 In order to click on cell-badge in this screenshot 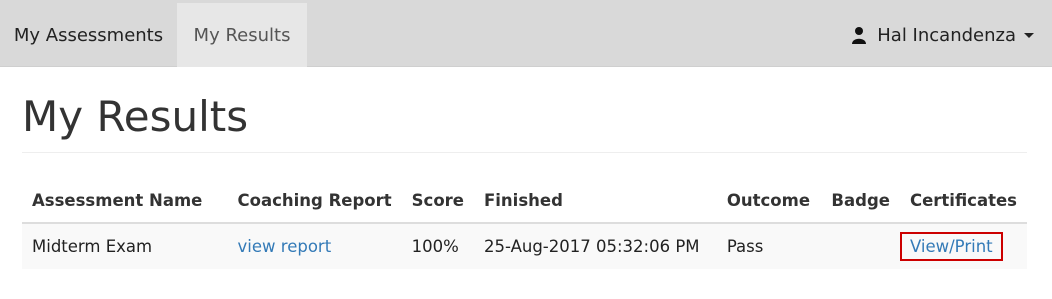, I will do `click(860, 246)`.